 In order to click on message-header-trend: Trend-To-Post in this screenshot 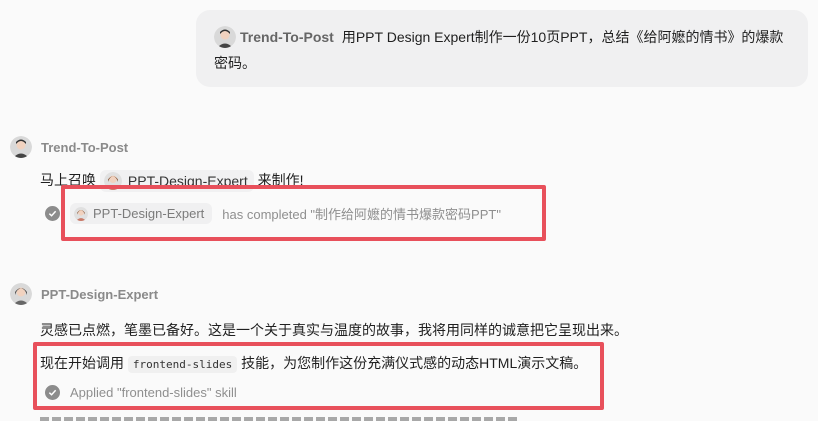, I will do `click(69, 147)`.